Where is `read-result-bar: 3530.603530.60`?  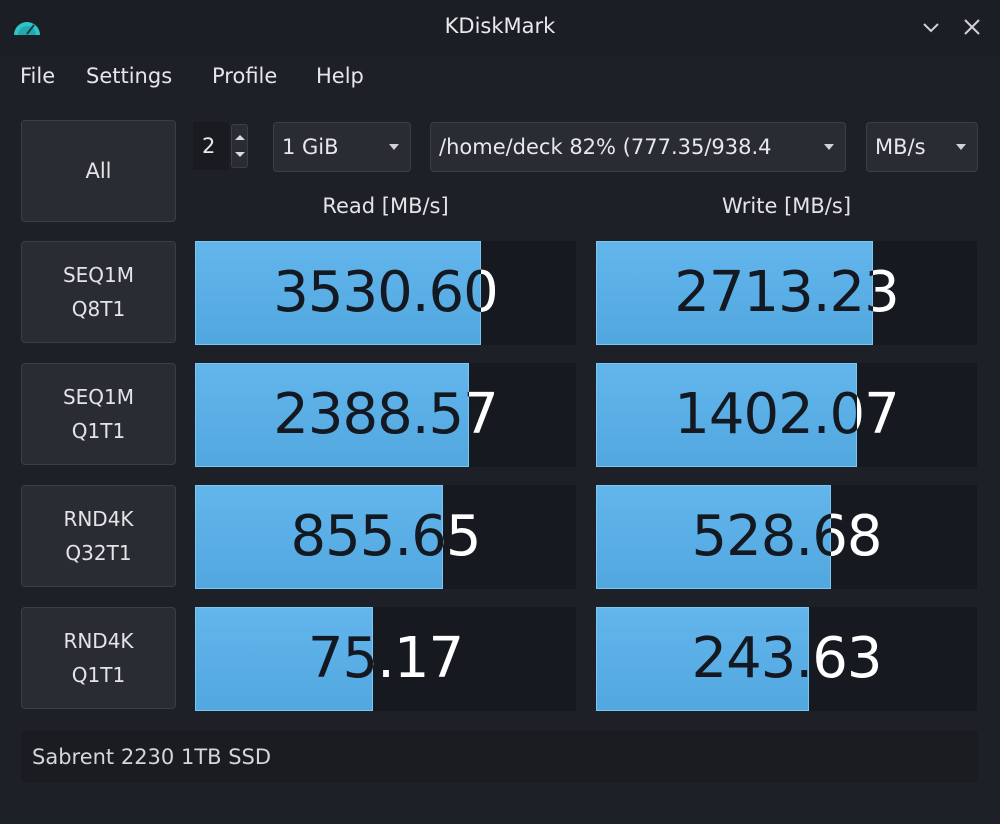 read-result-bar: 3530.603530.60 is located at coordinates (385, 293).